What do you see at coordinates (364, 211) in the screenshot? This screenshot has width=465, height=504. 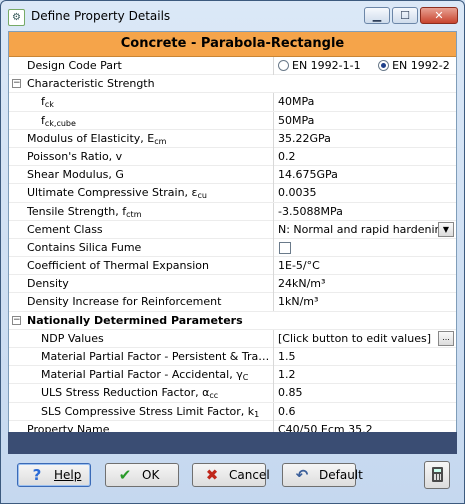 I see `tensile-value: -3.5088MPa` at bounding box center [364, 211].